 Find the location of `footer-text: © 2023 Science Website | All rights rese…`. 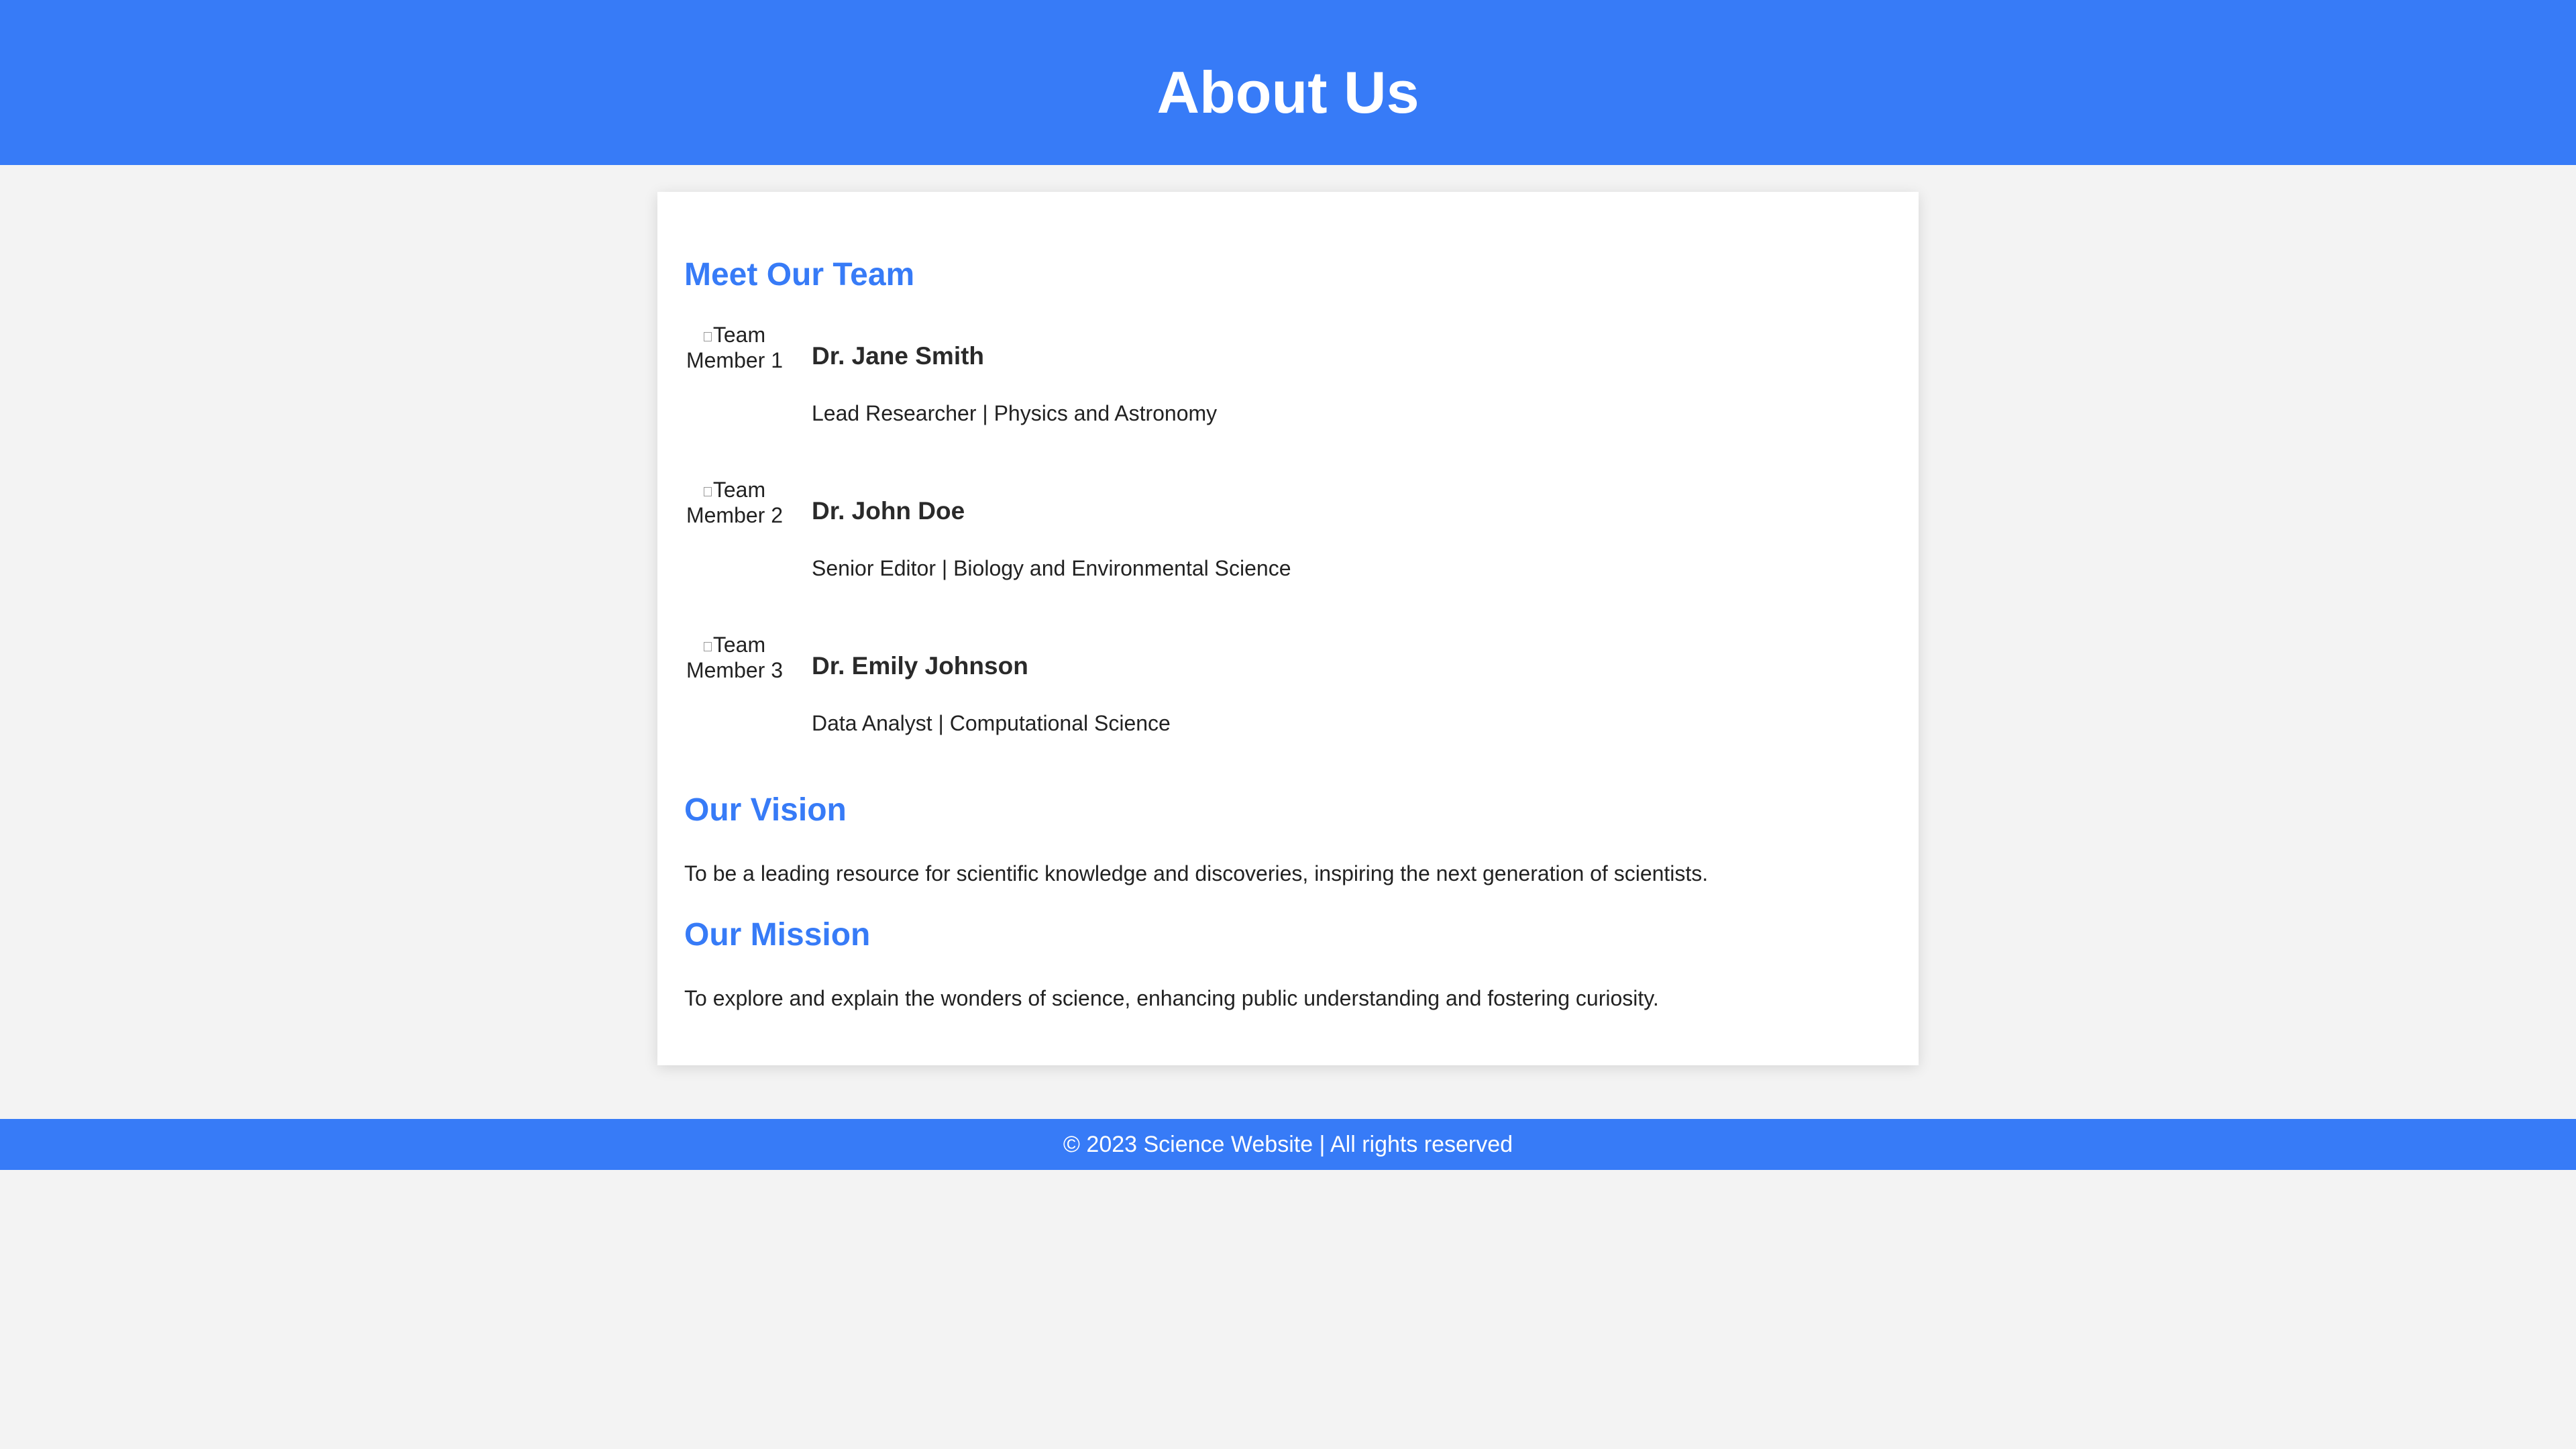

footer-text: © 2023 Science Website | All rights rese… is located at coordinates (1288, 1144).